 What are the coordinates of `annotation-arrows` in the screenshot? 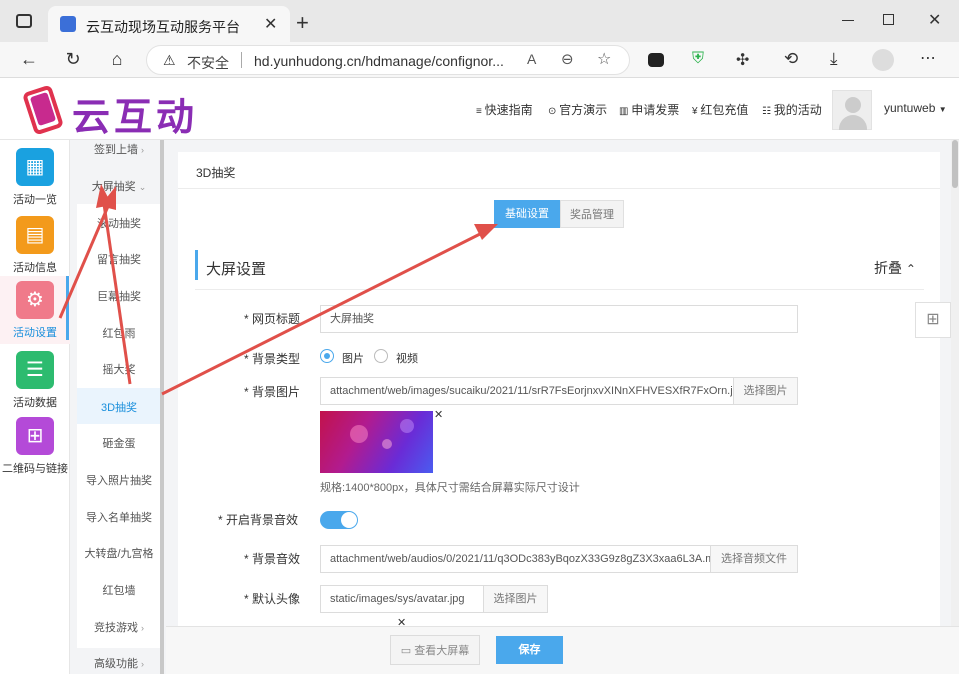 It's located at (278, 290).